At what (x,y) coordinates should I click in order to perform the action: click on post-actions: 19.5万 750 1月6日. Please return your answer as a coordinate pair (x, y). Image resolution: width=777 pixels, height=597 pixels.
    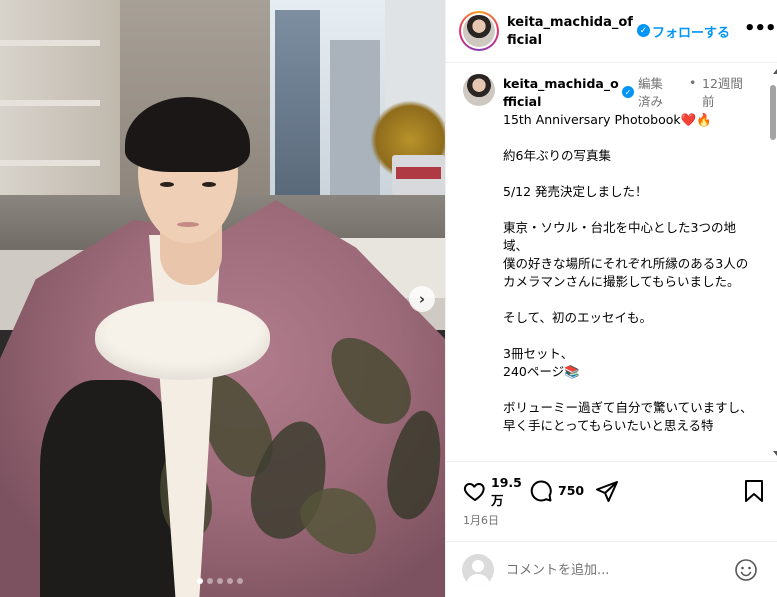
    Looking at the image, I should click on (611, 501).